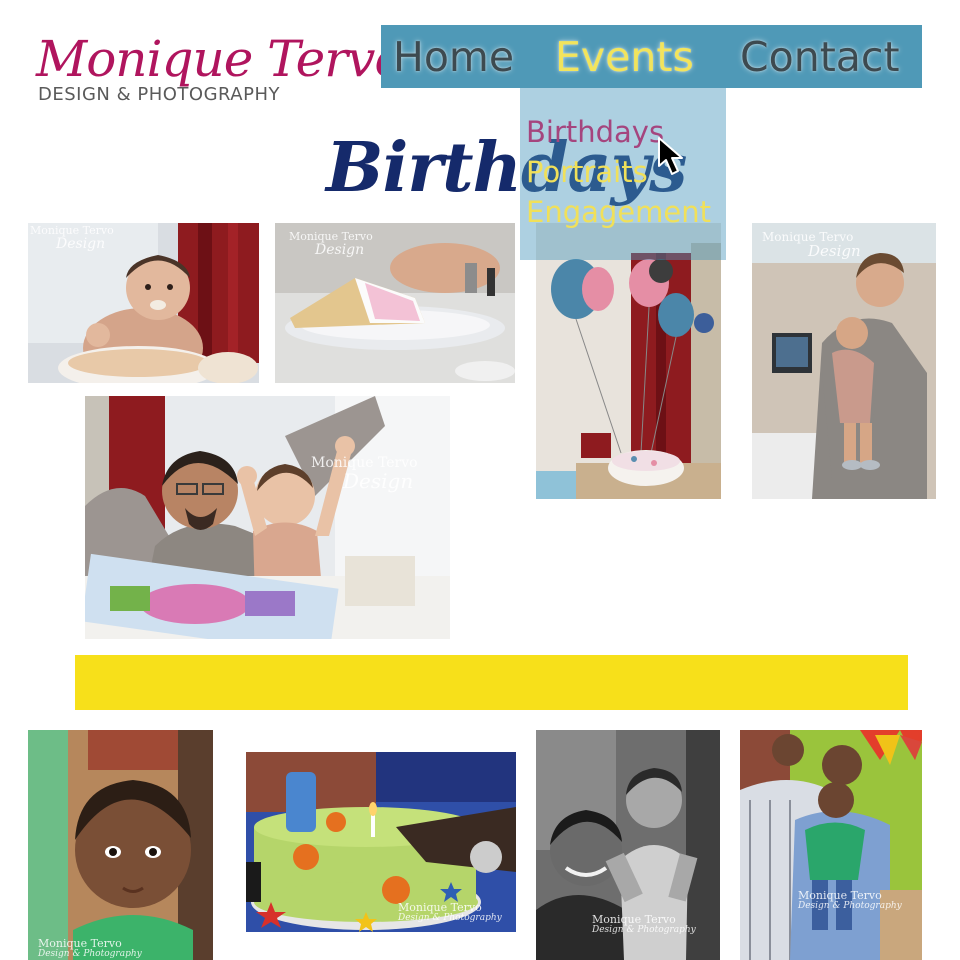  What do you see at coordinates (587, 172) in the screenshot?
I see `dropdown-item-portraits: Portraits` at bounding box center [587, 172].